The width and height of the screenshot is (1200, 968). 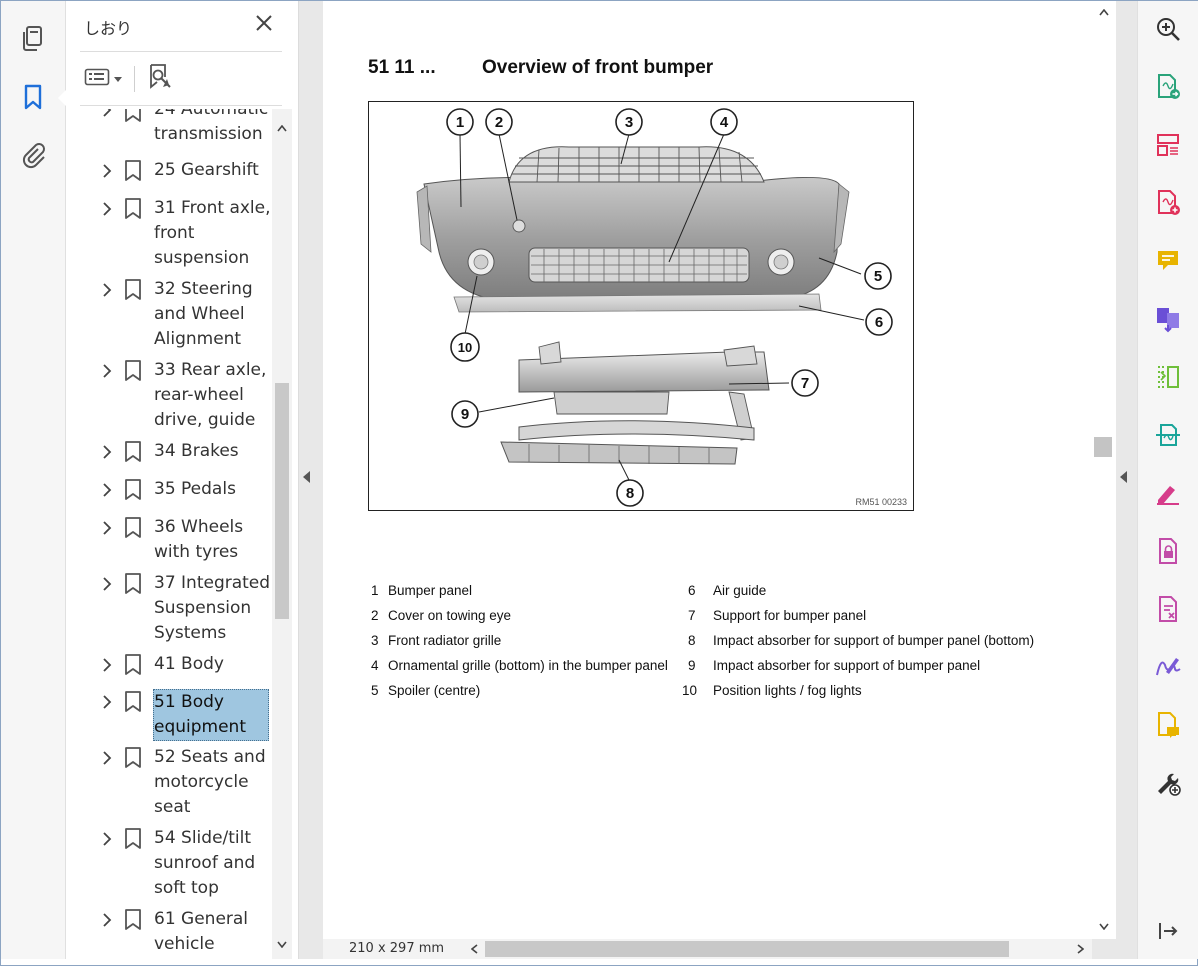 I want to click on legend-text: Spoiler (centre), so click(x=434, y=690).